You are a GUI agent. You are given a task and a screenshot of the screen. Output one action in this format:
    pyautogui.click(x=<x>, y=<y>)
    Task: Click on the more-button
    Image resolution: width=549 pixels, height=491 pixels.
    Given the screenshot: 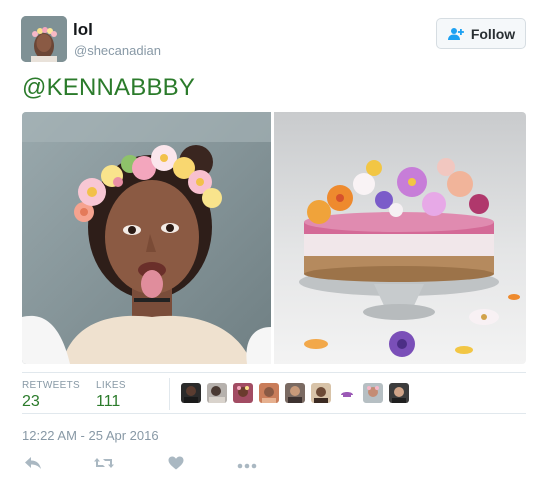 What is the action you would take?
    pyautogui.click(x=247, y=465)
    